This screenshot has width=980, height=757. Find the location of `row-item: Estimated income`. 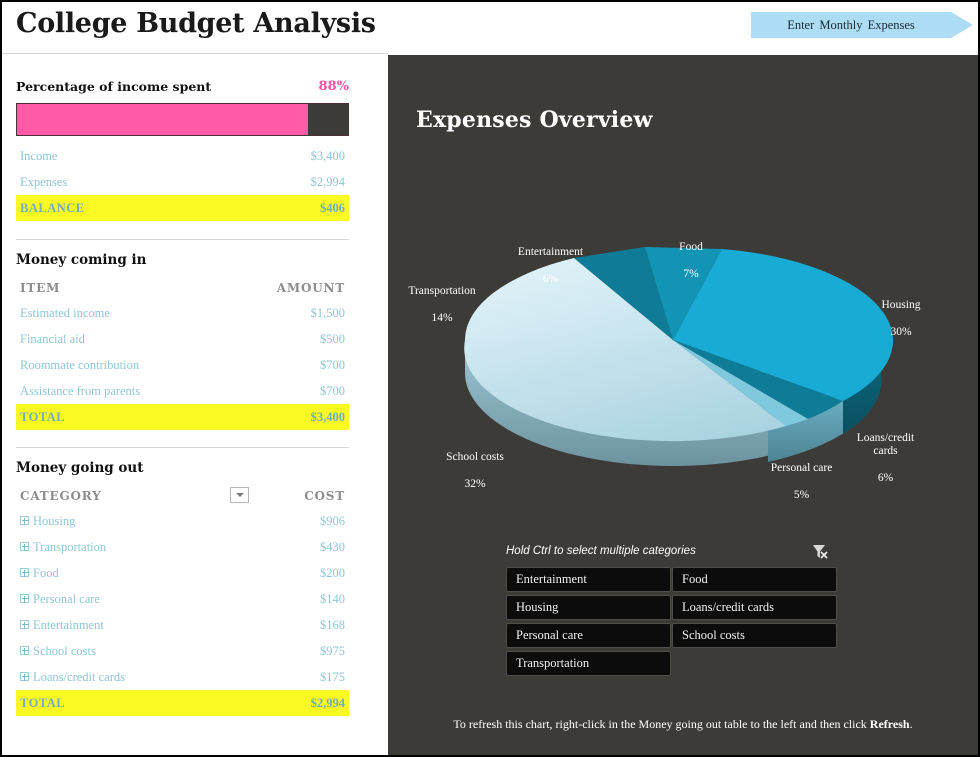

row-item: Estimated income is located at coordinates (65, 313).